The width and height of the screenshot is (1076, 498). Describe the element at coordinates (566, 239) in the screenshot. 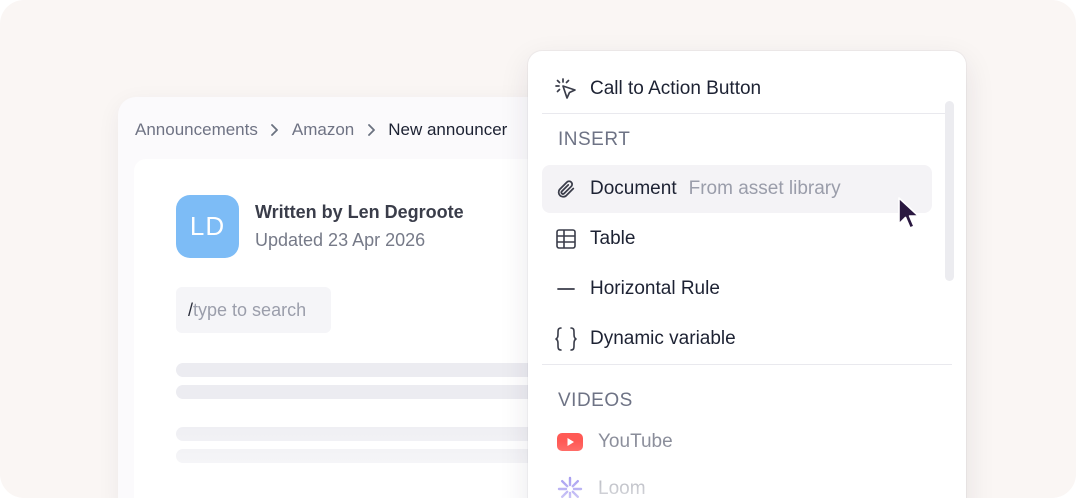

I see `table-icon` at that location.